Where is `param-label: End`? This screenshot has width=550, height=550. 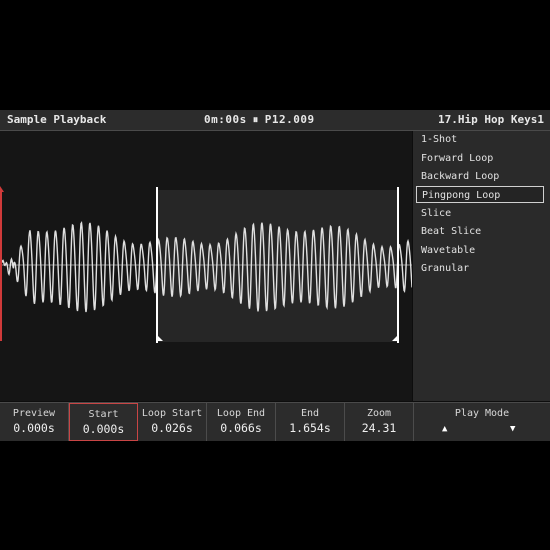
param-label: End is located at coordinates (310, 413).